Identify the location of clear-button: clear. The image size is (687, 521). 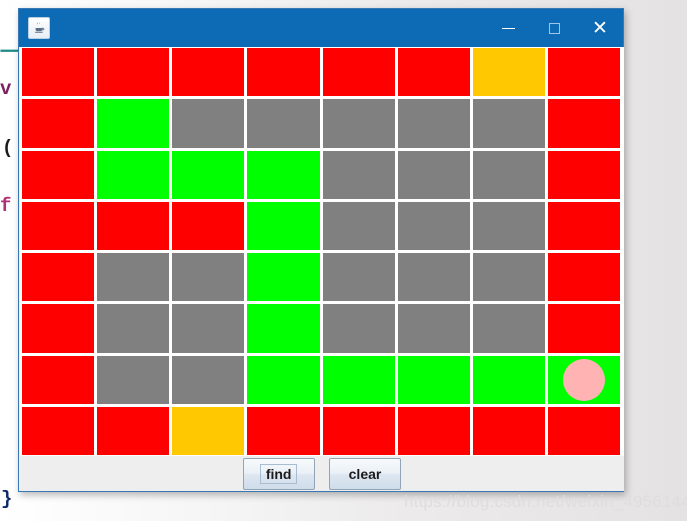
(365, 473).